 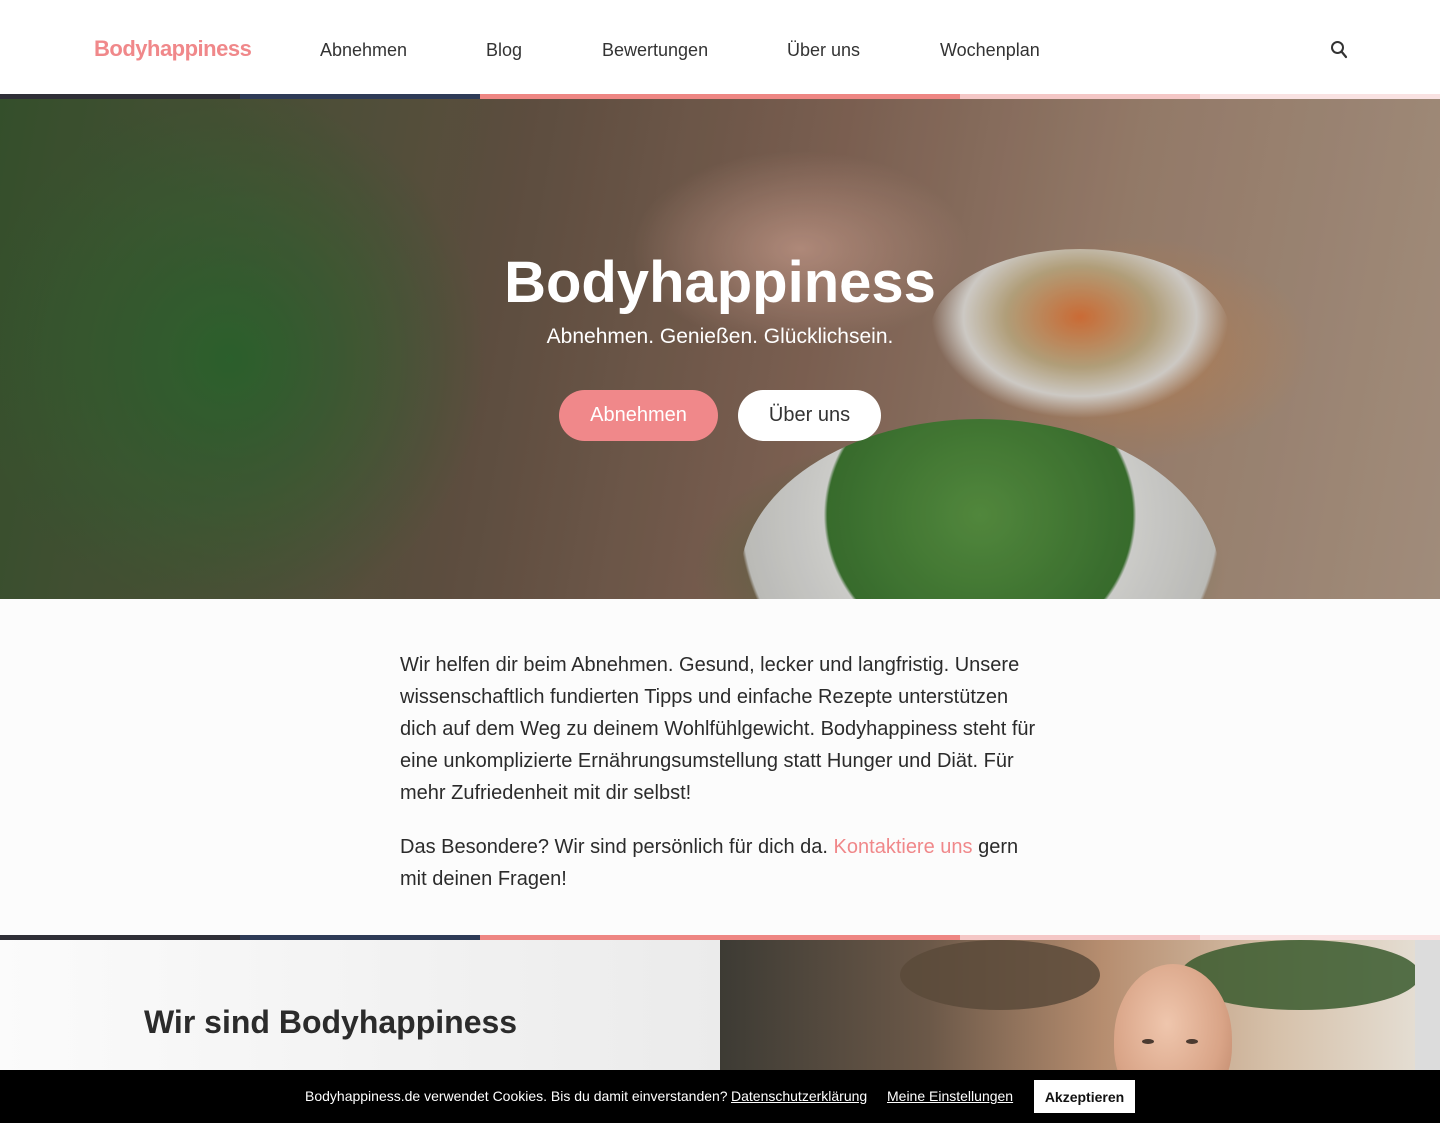 What do you see at coordinates (720, 282) in the screenshot?
I see `hero-title: Bodyhappiness` at bounding box center [720, 282].